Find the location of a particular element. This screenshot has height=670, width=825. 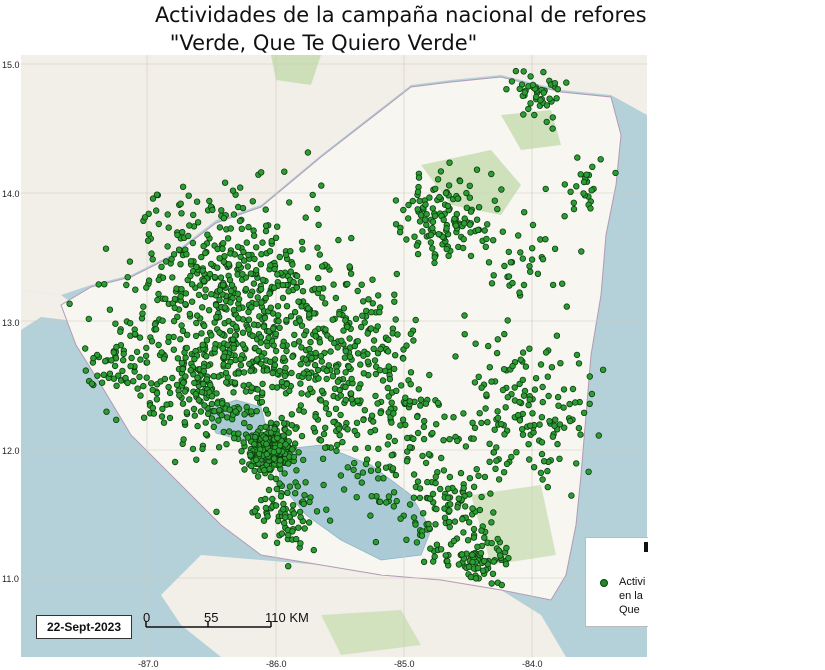

lon-label-85: -85.0 is located at coordinates (404, 664).